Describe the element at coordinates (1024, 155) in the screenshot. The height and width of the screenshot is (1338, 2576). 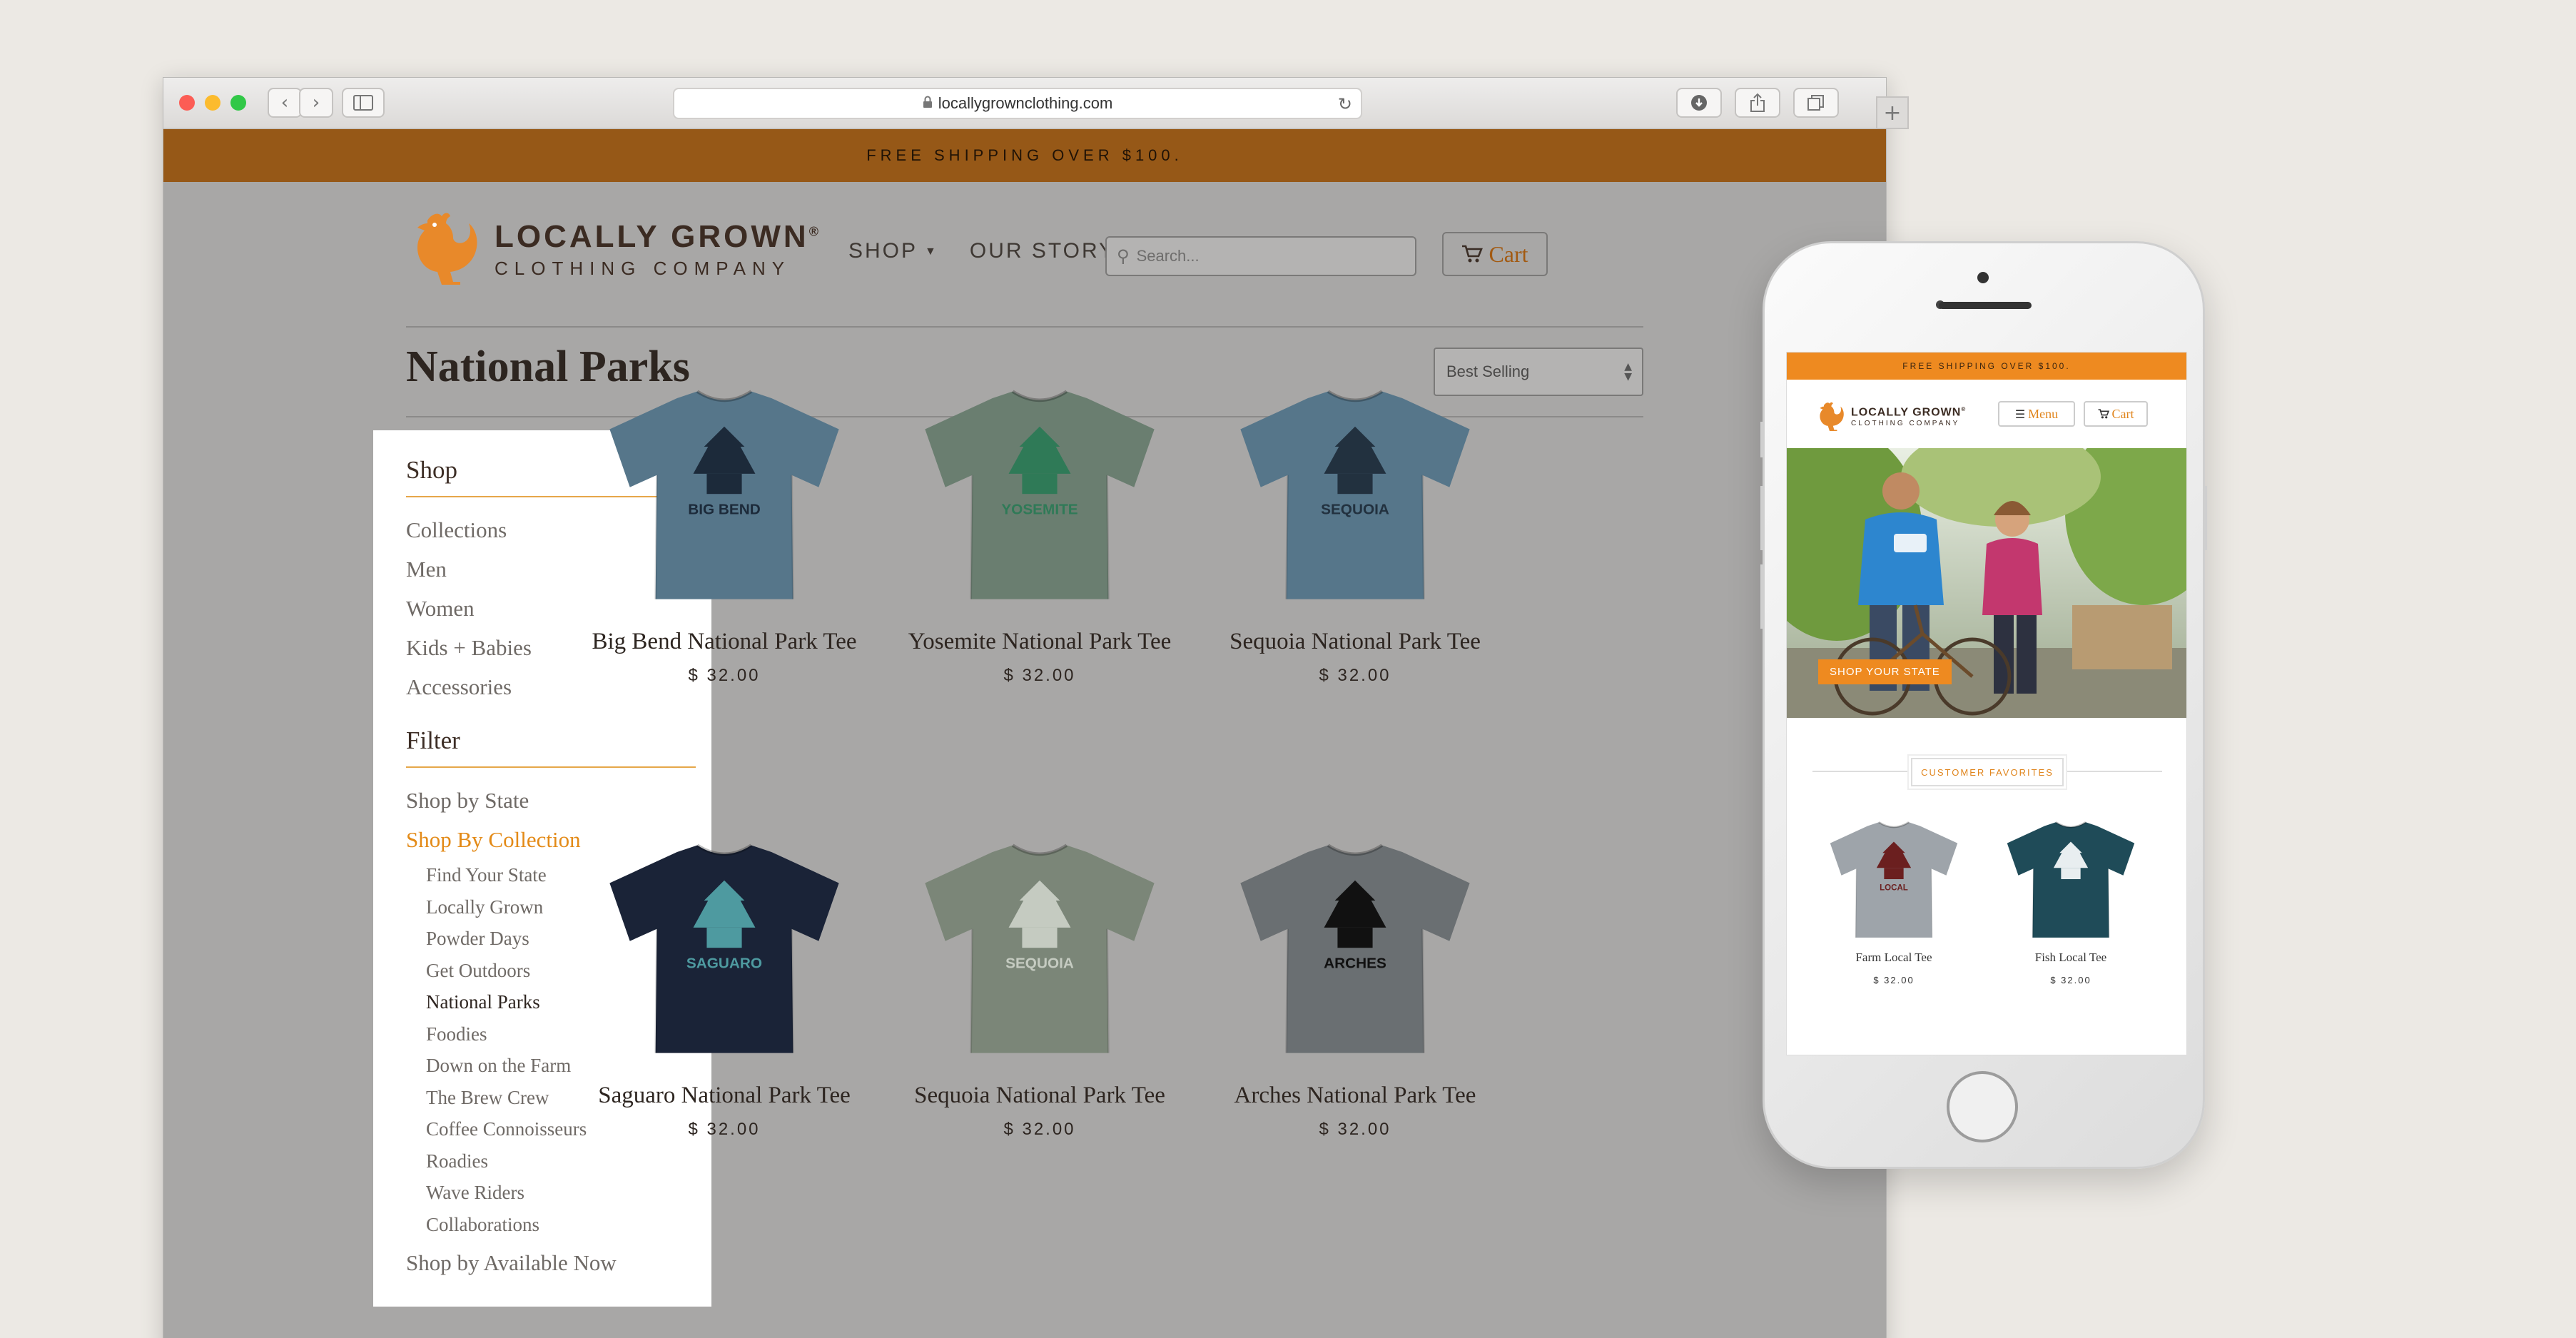
I see `promo-banner: FREE SHIPPING OVER $100.` at that location.